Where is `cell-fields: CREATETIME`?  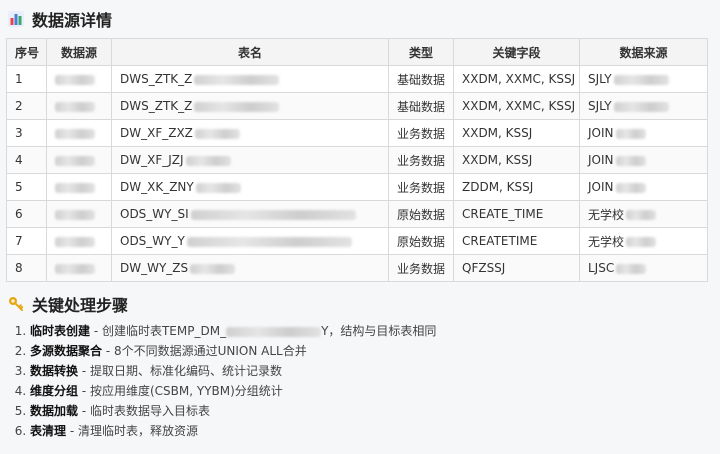 cell-fields: CREATETIME is located at coordinates (516, 241).